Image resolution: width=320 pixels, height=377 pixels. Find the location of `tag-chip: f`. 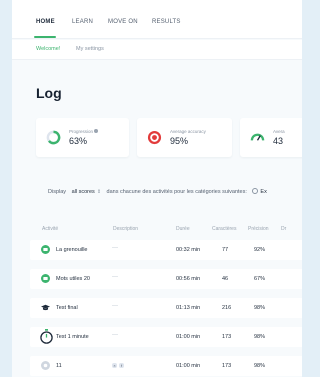

tag-chip: f is located at coordinates (121, 365).